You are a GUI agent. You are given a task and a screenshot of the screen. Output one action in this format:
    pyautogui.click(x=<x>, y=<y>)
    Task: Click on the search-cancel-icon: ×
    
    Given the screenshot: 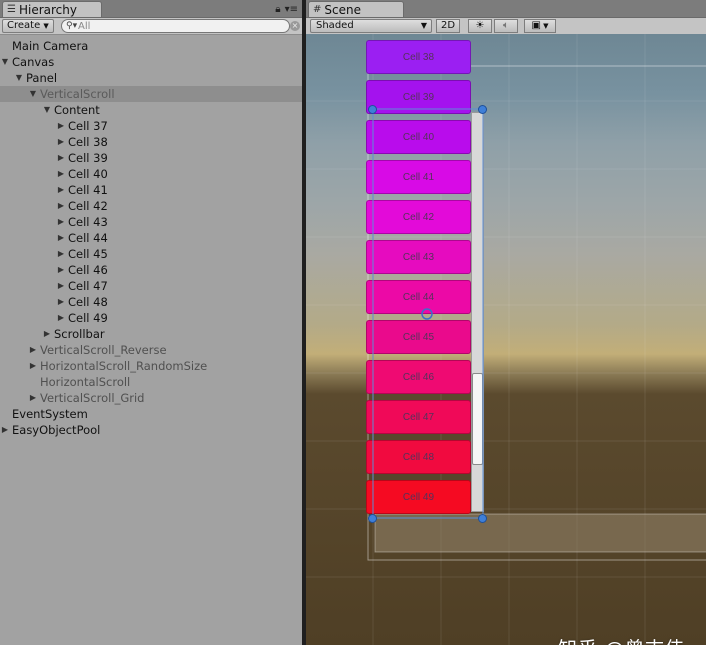 What is the action you would take?
    pyautogui.click(x=295, y=26)
    